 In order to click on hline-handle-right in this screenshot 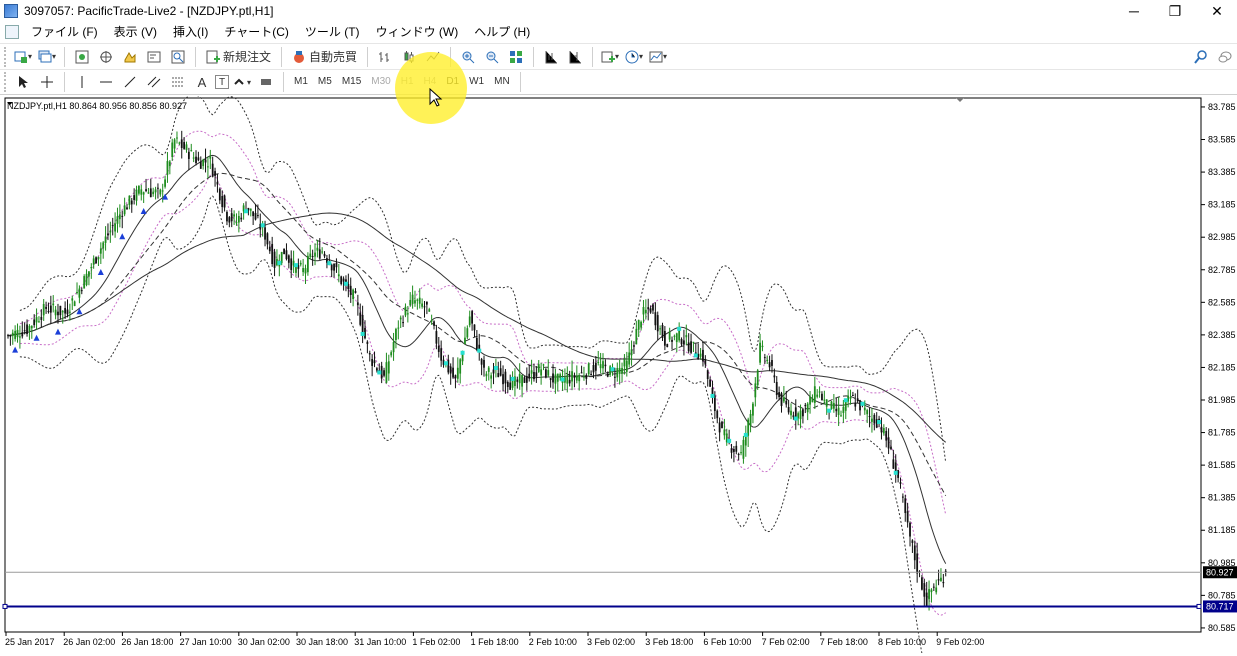, I will do `click(1199, 606)`.